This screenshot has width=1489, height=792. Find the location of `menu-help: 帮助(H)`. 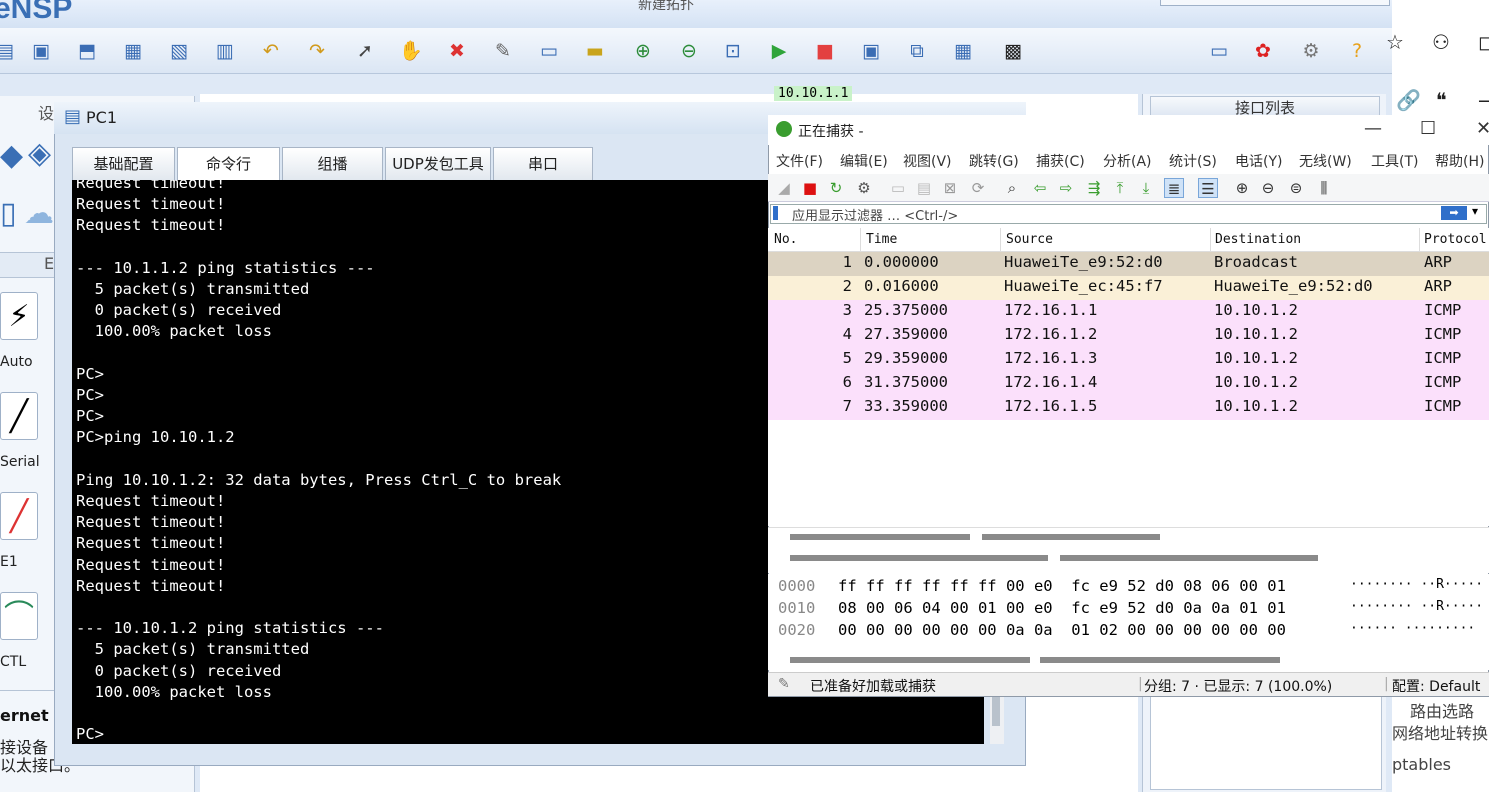

menu-help: 帮助(H) is located at coordinates (1459, 161).